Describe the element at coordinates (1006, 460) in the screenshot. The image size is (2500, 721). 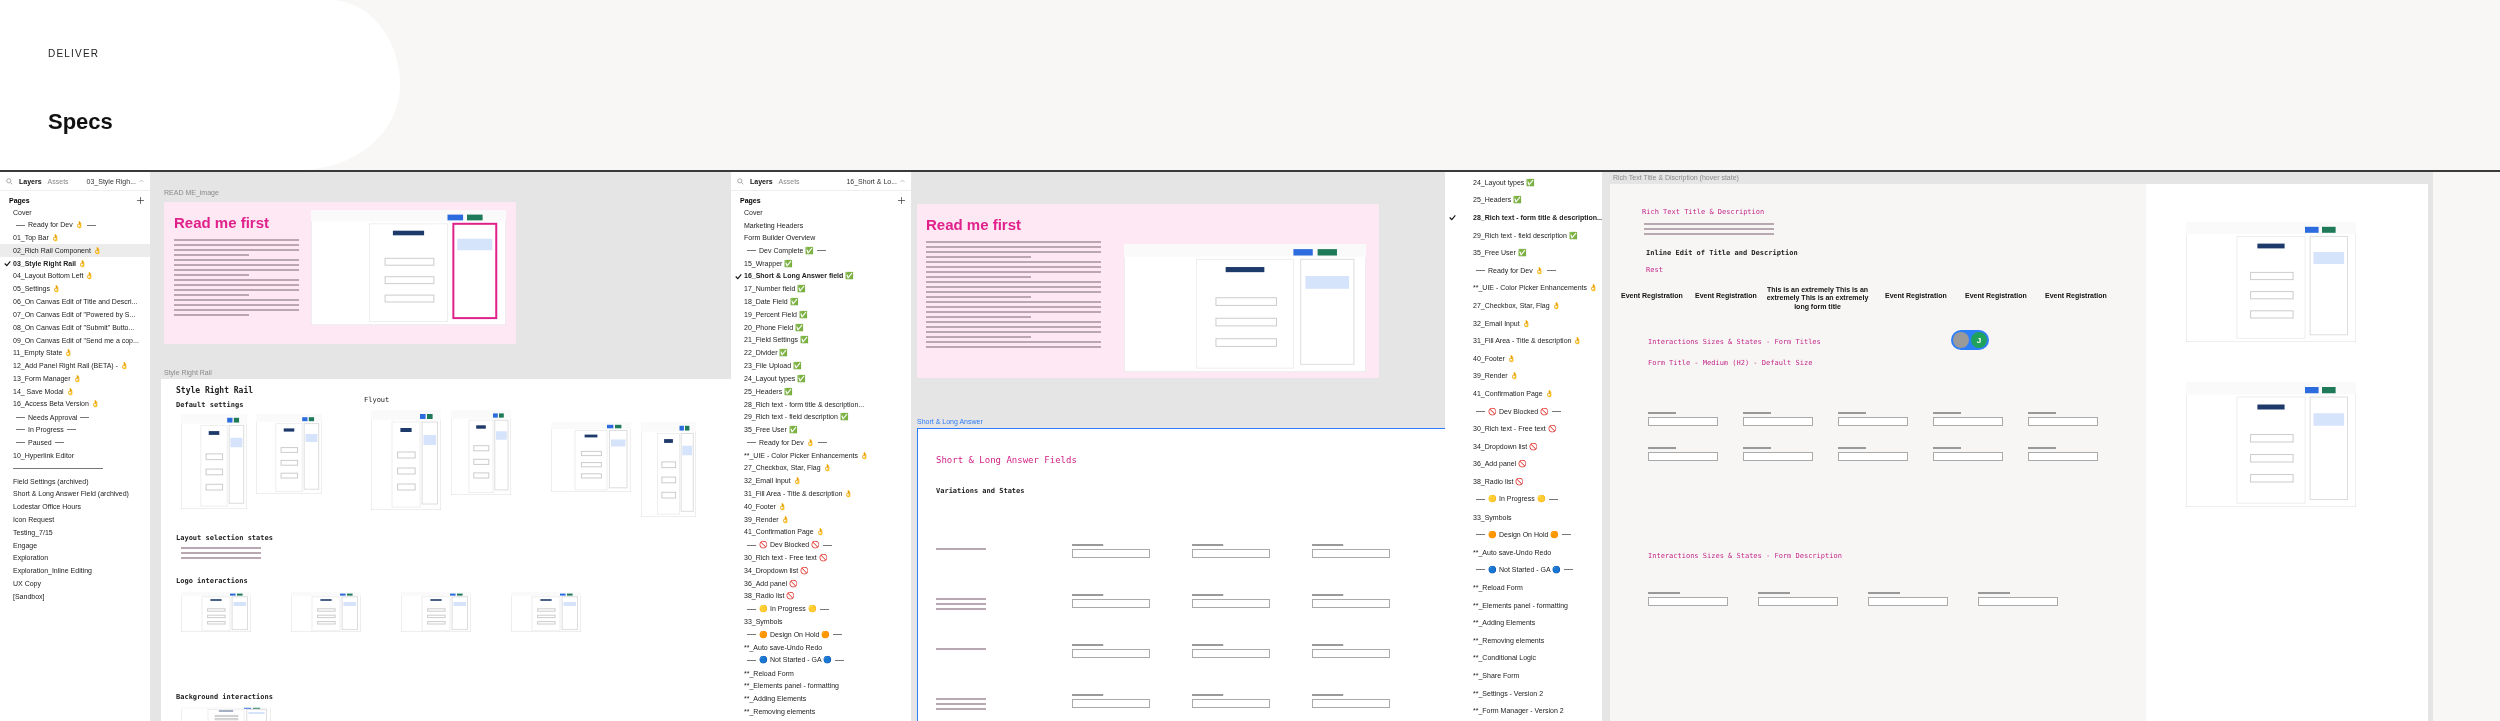
I see `spec-title: Short & Long Answer Fields` at that location.